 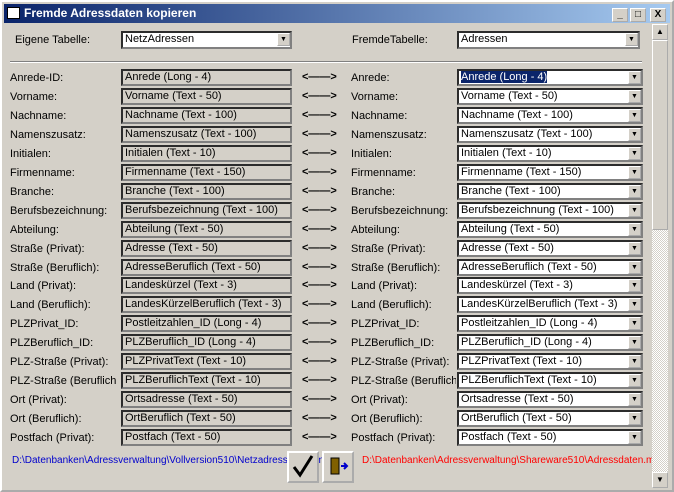 What do you see at coordinates (550, 362) in the screenshot?
I see `foreign-field-combo: PLZPrivatText (Text - 10) ▼` at bounding box center [550, 362].